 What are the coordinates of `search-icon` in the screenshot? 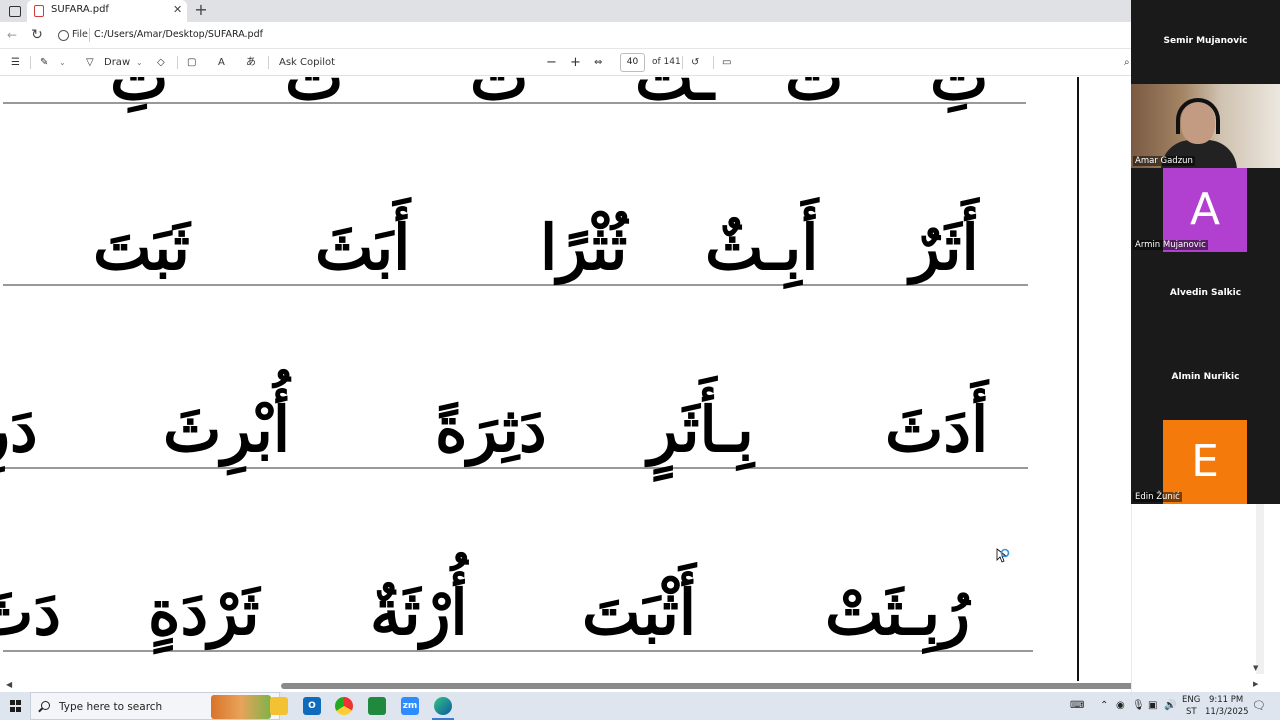 It's located at (45, 705).